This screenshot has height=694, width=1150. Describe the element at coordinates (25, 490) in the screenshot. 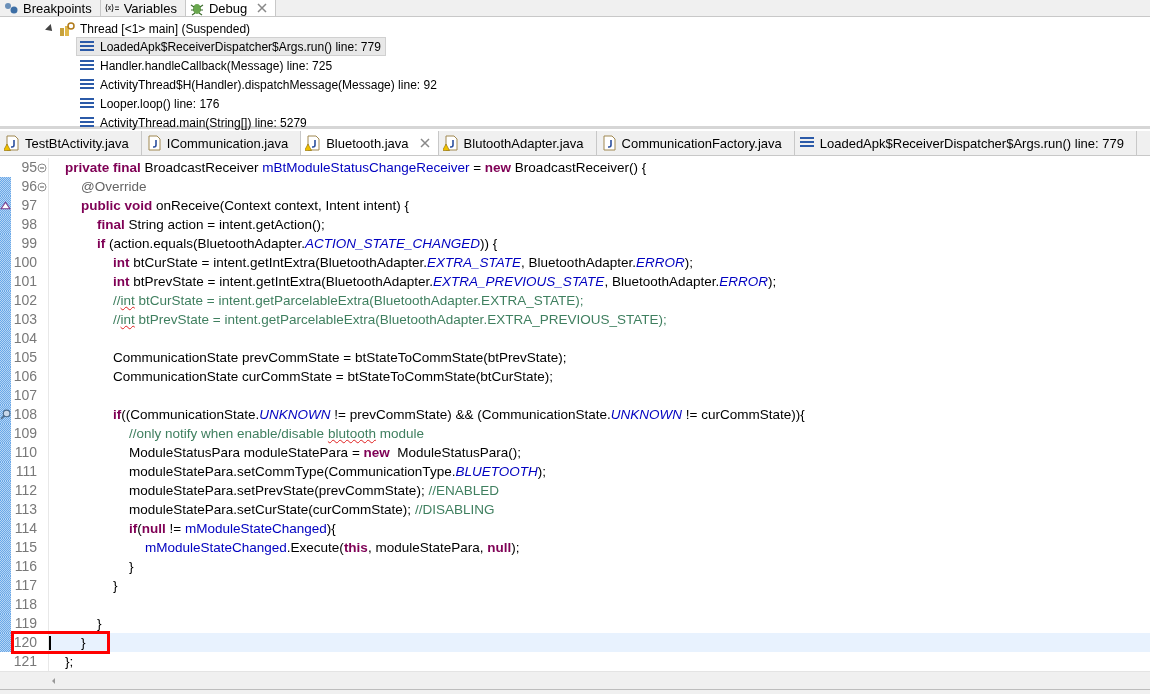

I see `line-number: 112` at that location.